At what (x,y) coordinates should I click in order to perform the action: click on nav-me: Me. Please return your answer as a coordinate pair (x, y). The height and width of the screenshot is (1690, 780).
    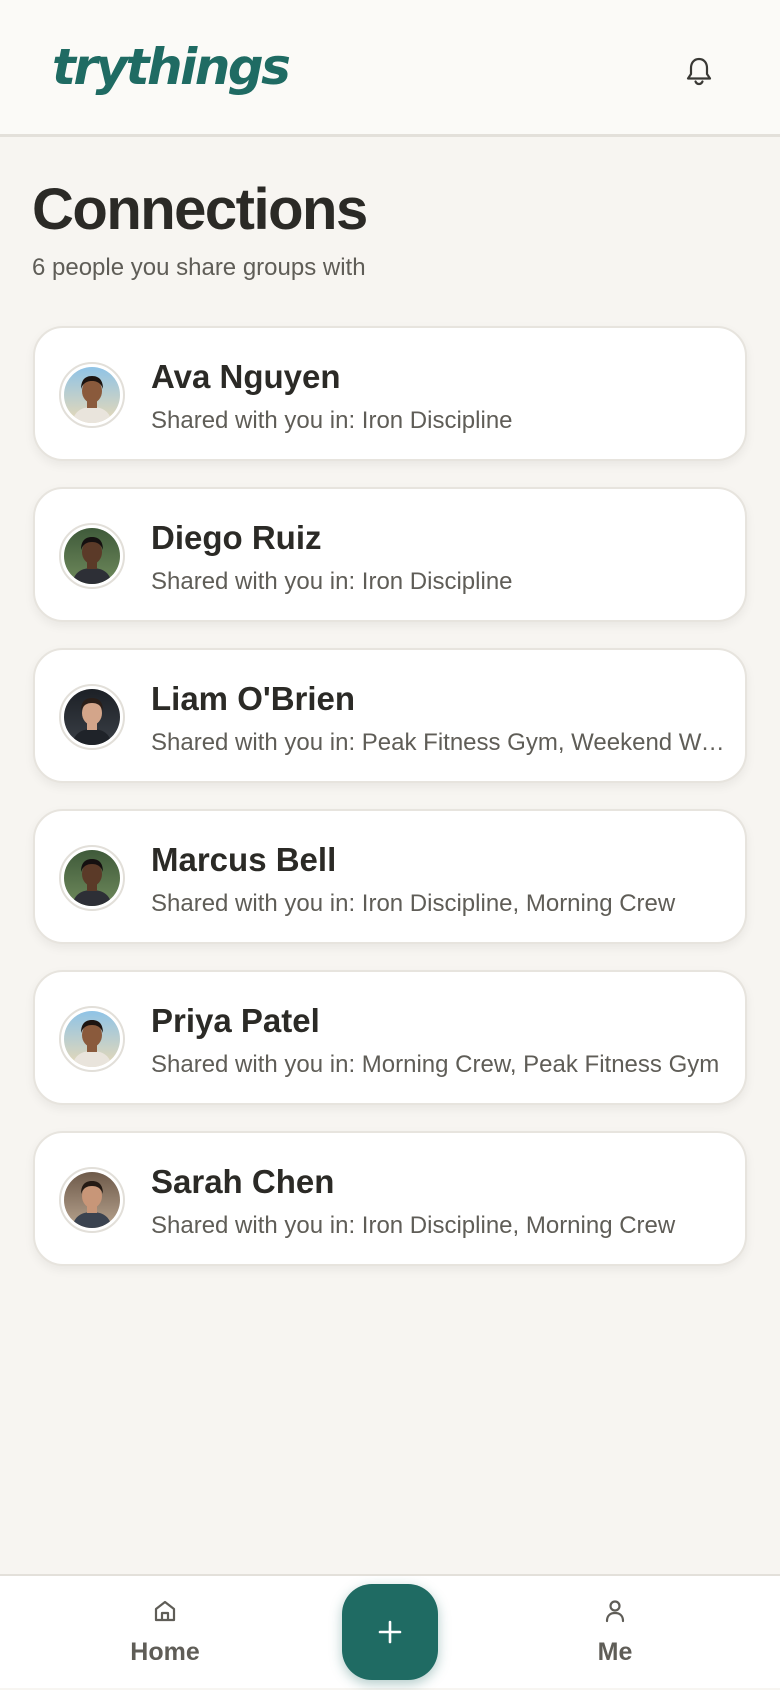
    Looking at the image, I should click on (615, 1633).